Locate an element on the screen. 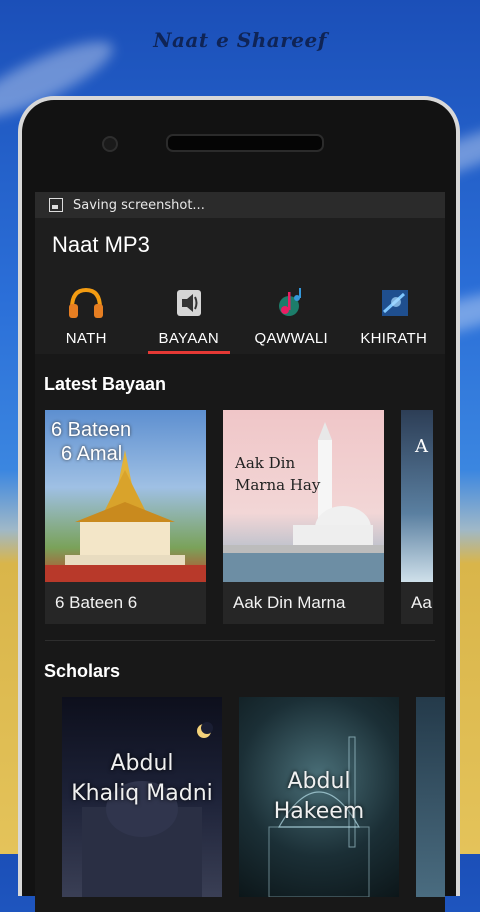 The image size is (480, 912). card-thumbnail: Aak Din Marna Hay is located at coordinates (303, 496).